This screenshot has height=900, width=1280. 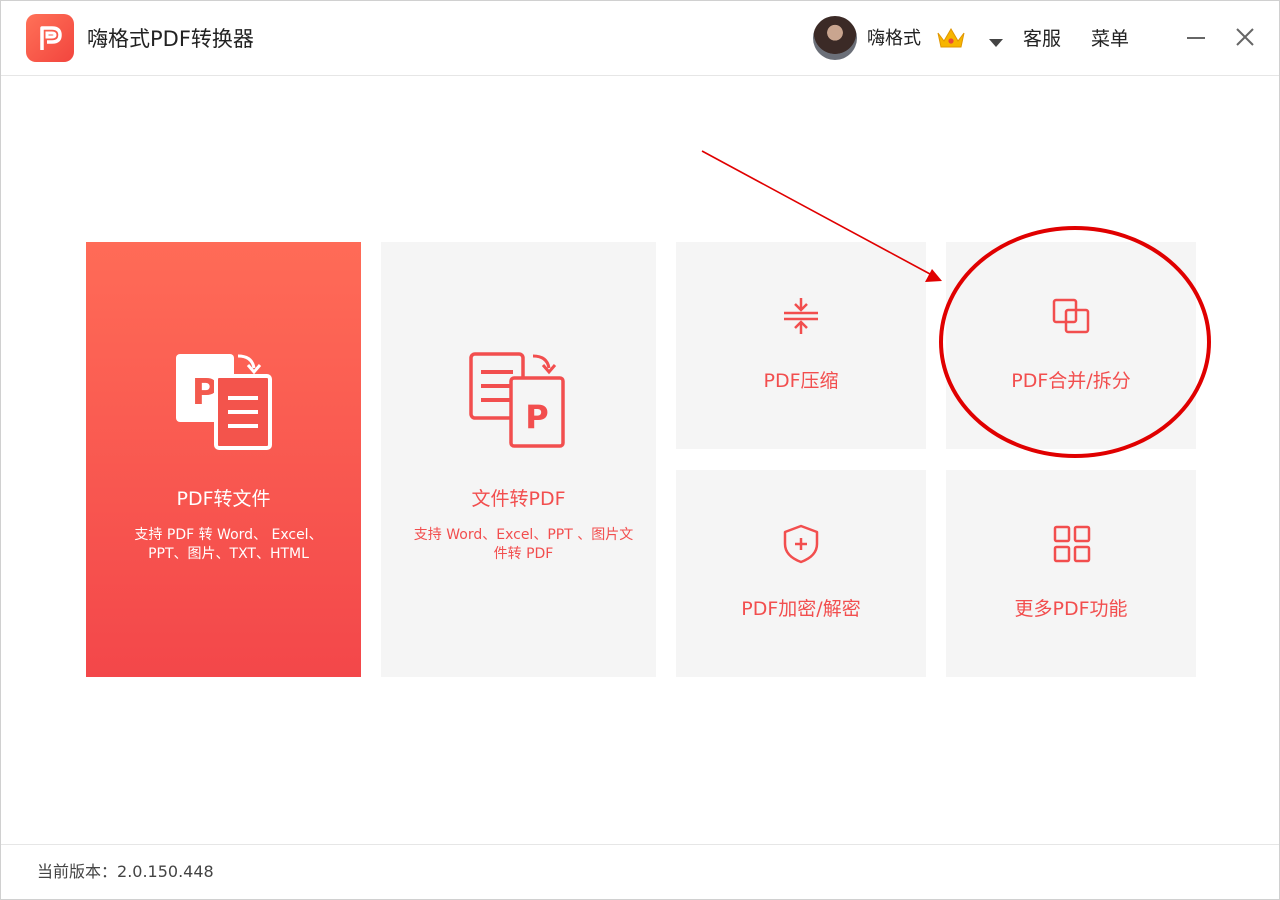 What do you see at coordinates (516, 400) in the screenshot?
I see `file-to-pdf-icon: P` at bounding box center [516, 400].